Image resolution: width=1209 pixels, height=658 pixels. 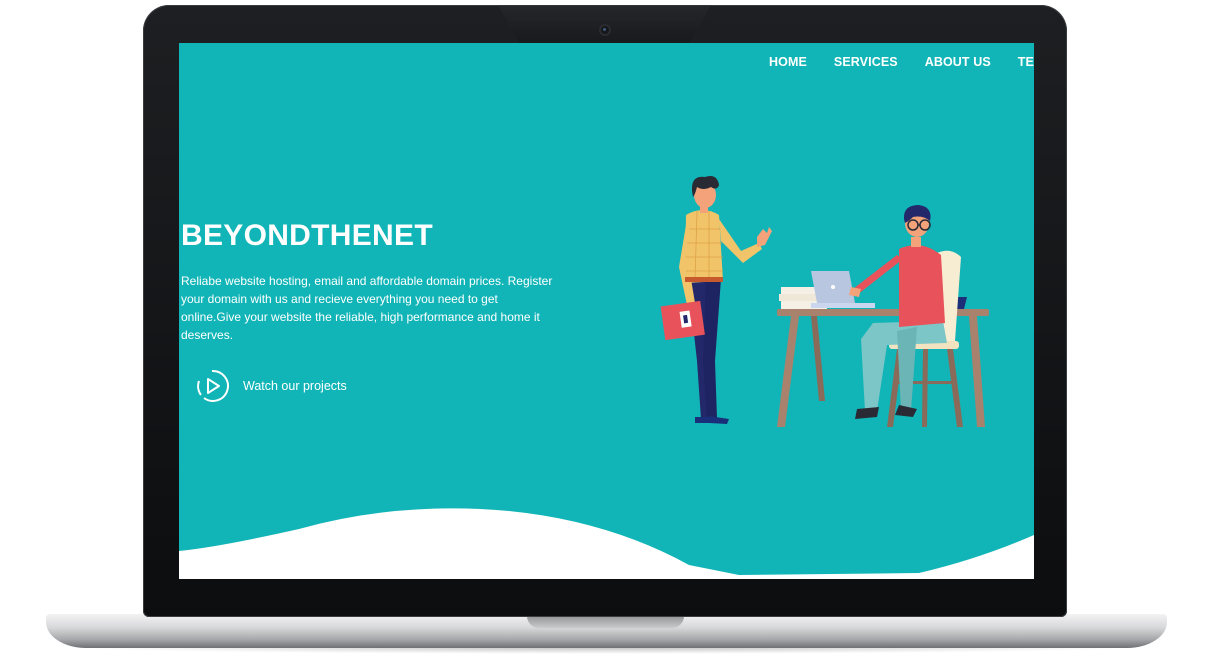 I want to click on laptop-top-bezel, so click(x=604, y=24).